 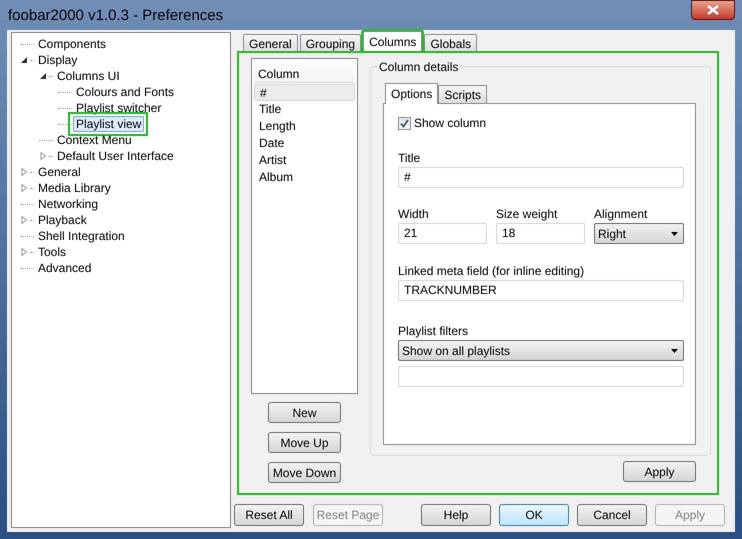 I want to click on tree-item: General, so click(x=59, y=172).